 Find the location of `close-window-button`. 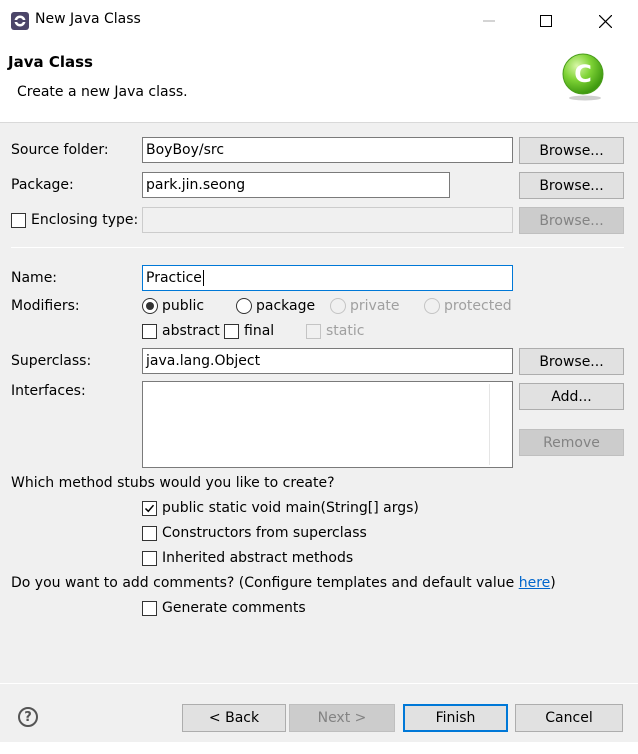

close-window-button is located at coordinates (605, 21).